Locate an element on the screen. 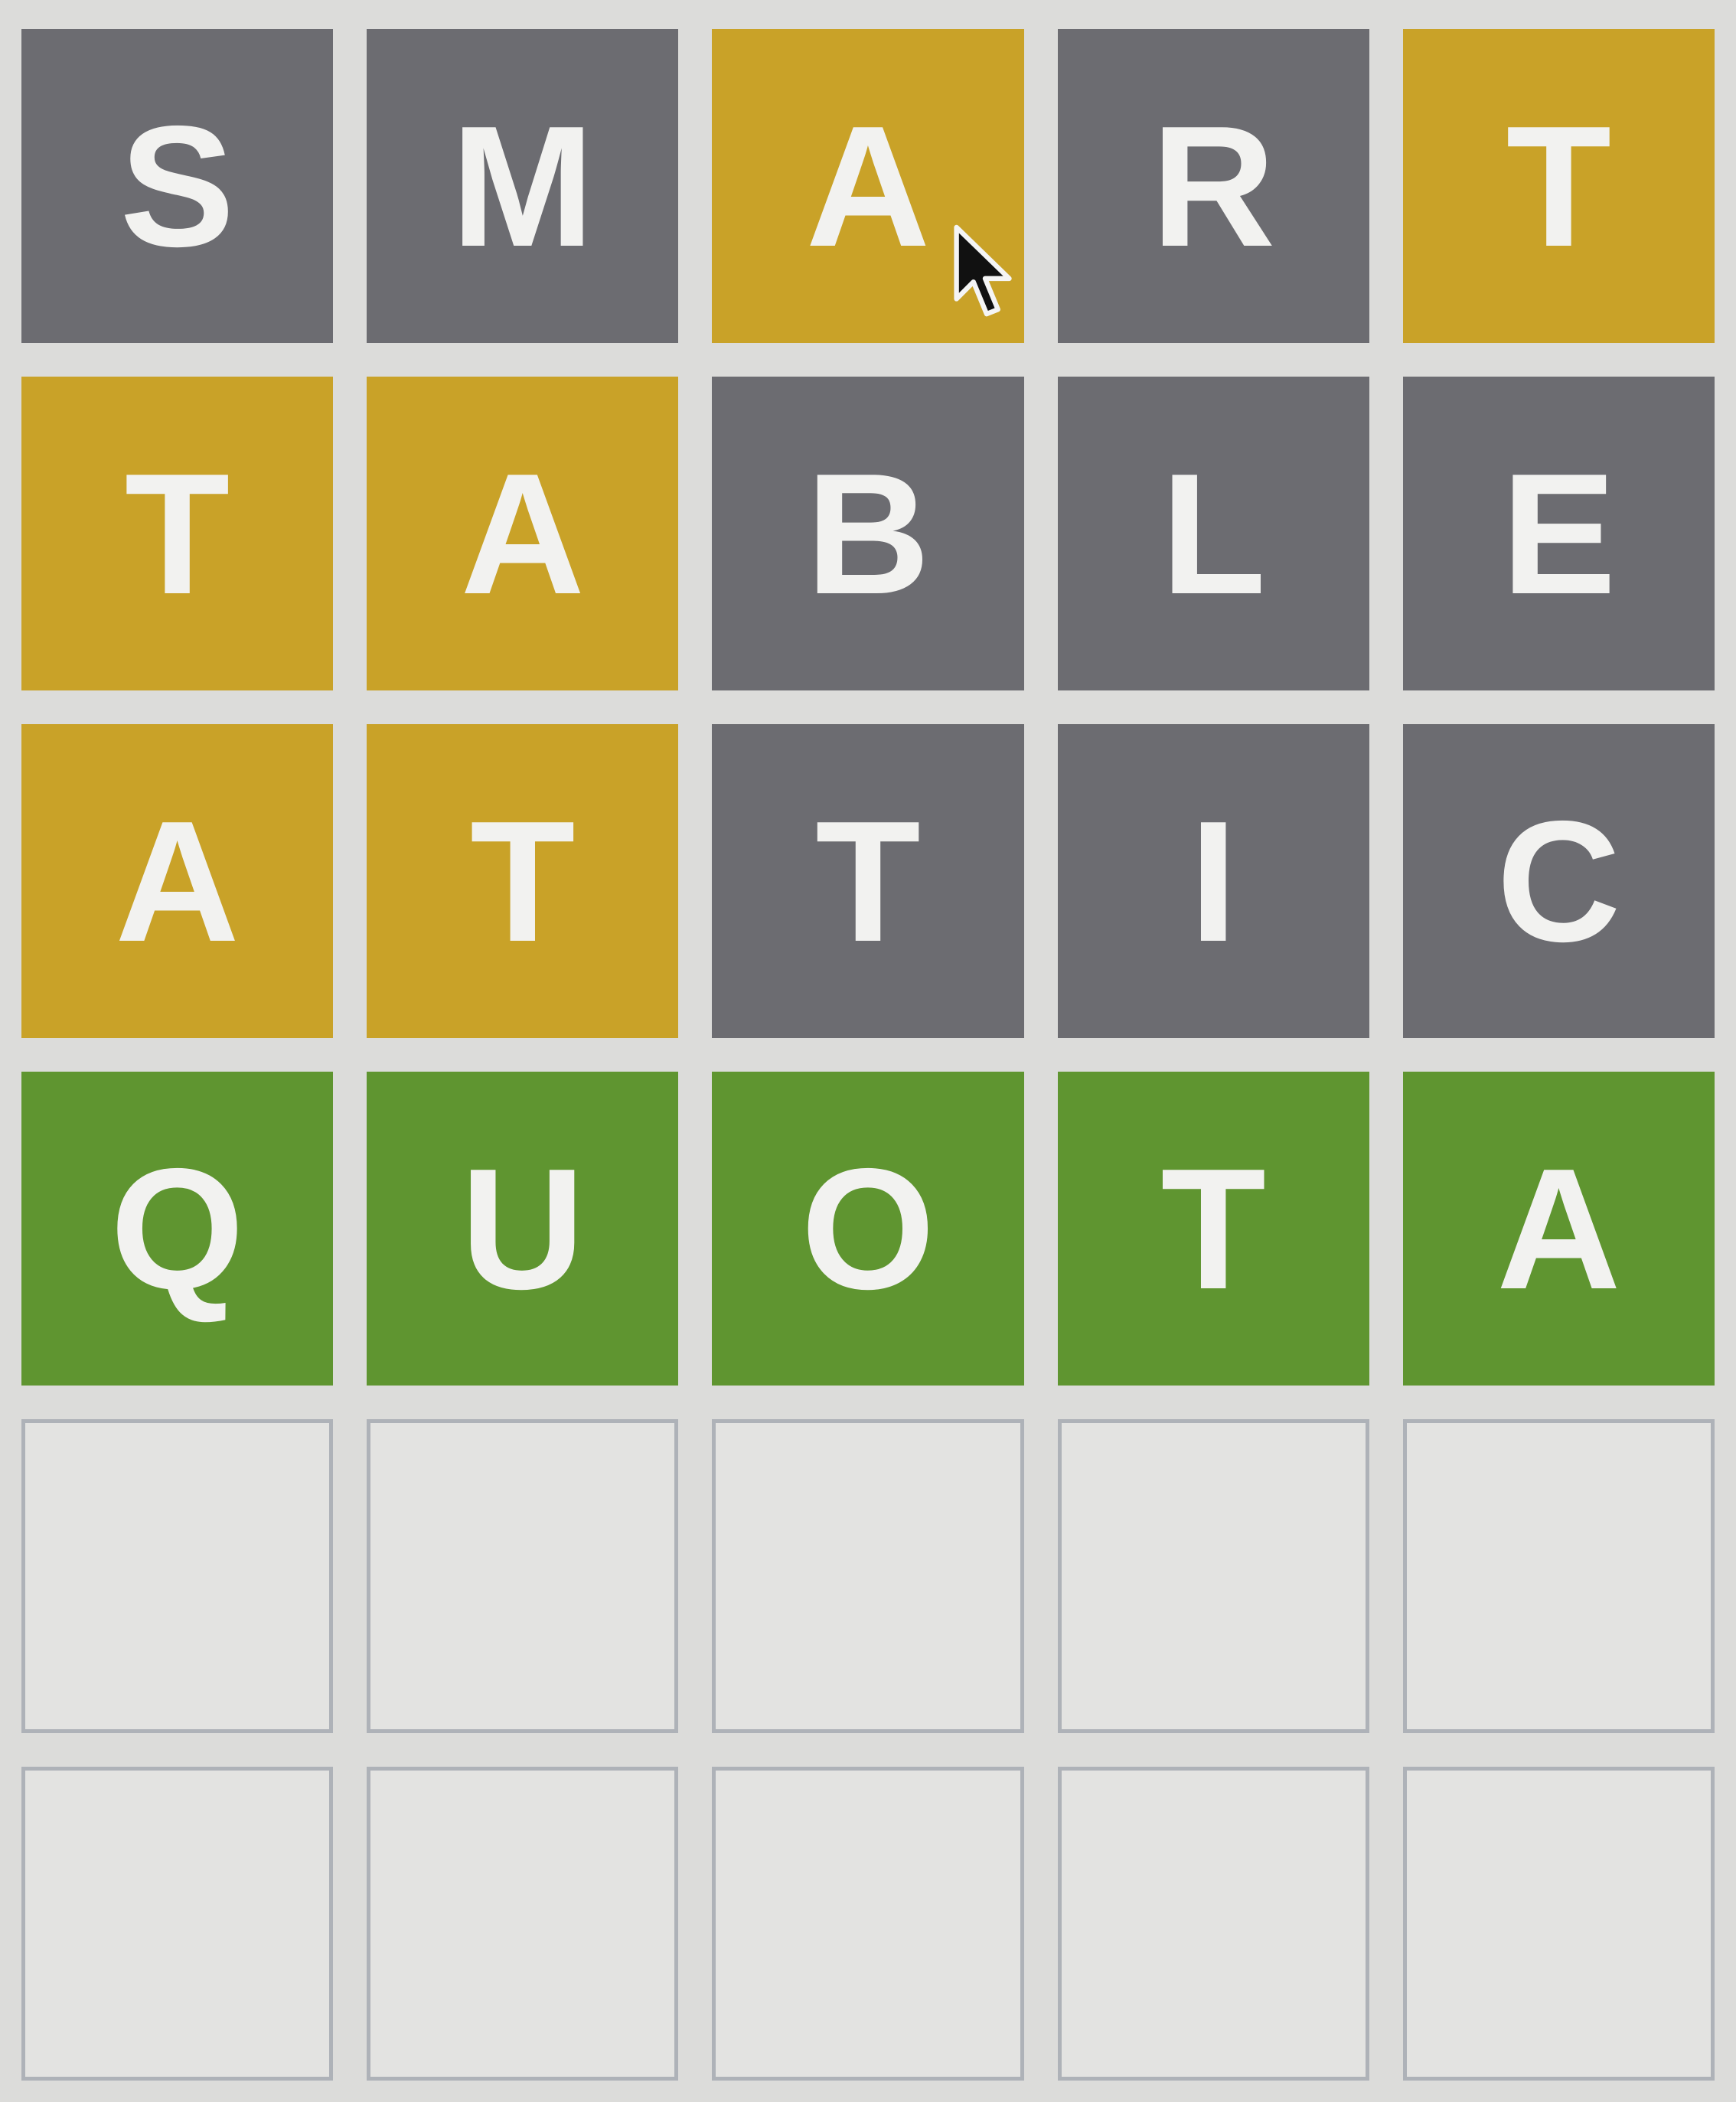 This screenshot has width=1736, height=2102. tile-r6-c2 is located at coordinates (523, 1924).